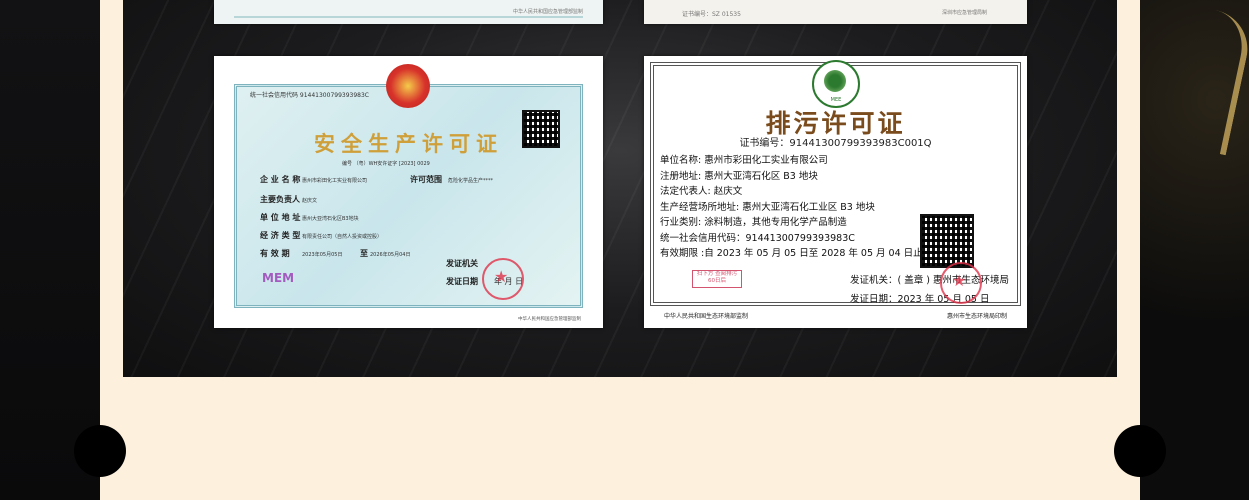  I want to click on left-background, so click(50, 250).